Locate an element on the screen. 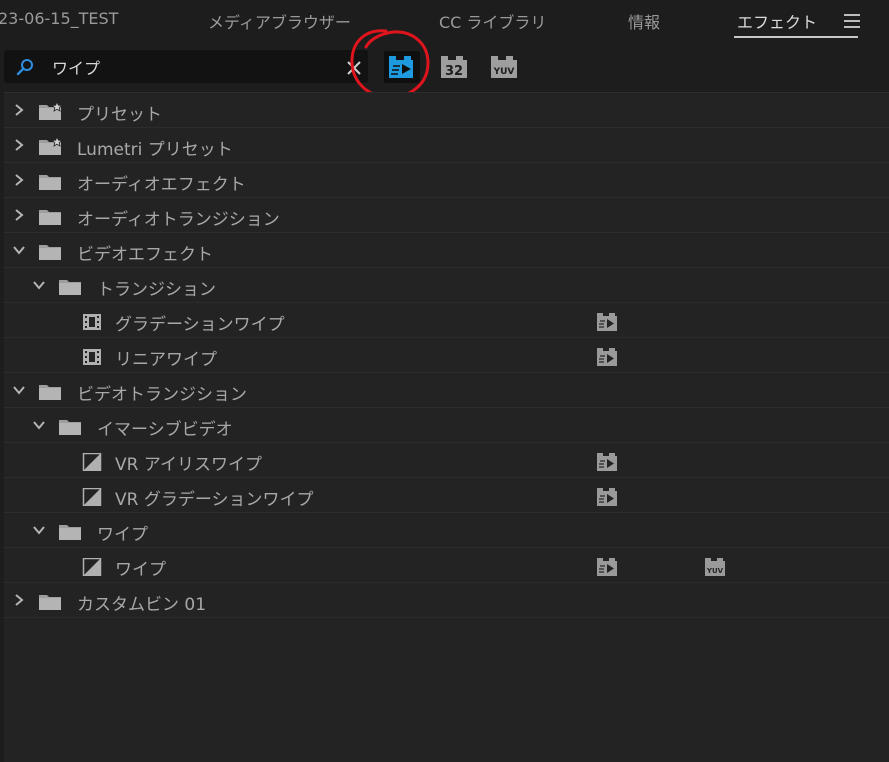 This screenshot has width=889, height=762. tree-row-label: オーディオトランジション is located at coordinates (178, 220).